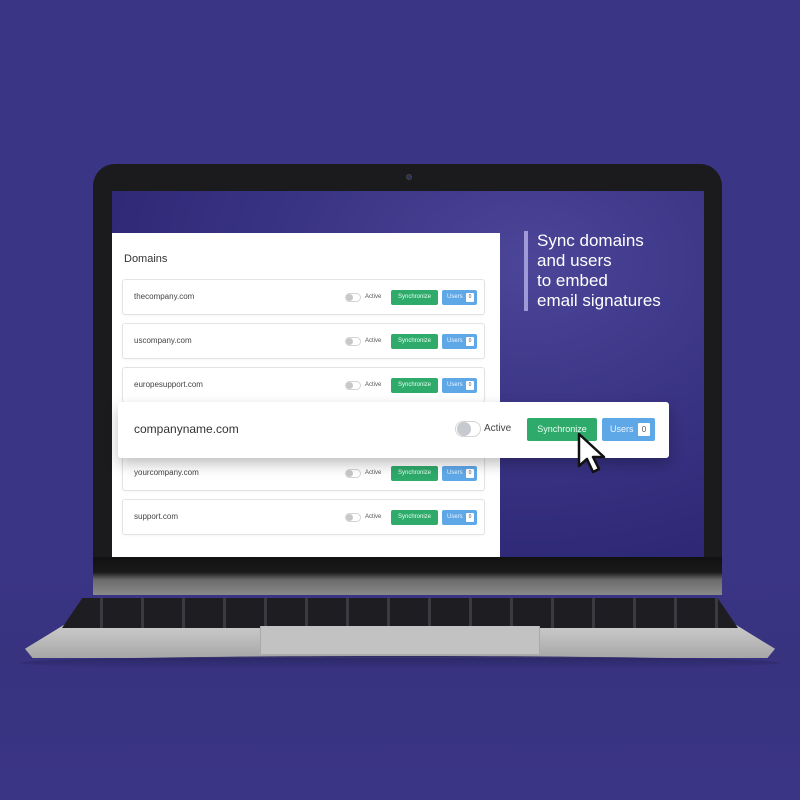  What do you see at coordinates (303, 341) in the screenshot?
I see `domain-row: uscompany.com Active Synchronize Users 0` at bounding box center [303, 341].